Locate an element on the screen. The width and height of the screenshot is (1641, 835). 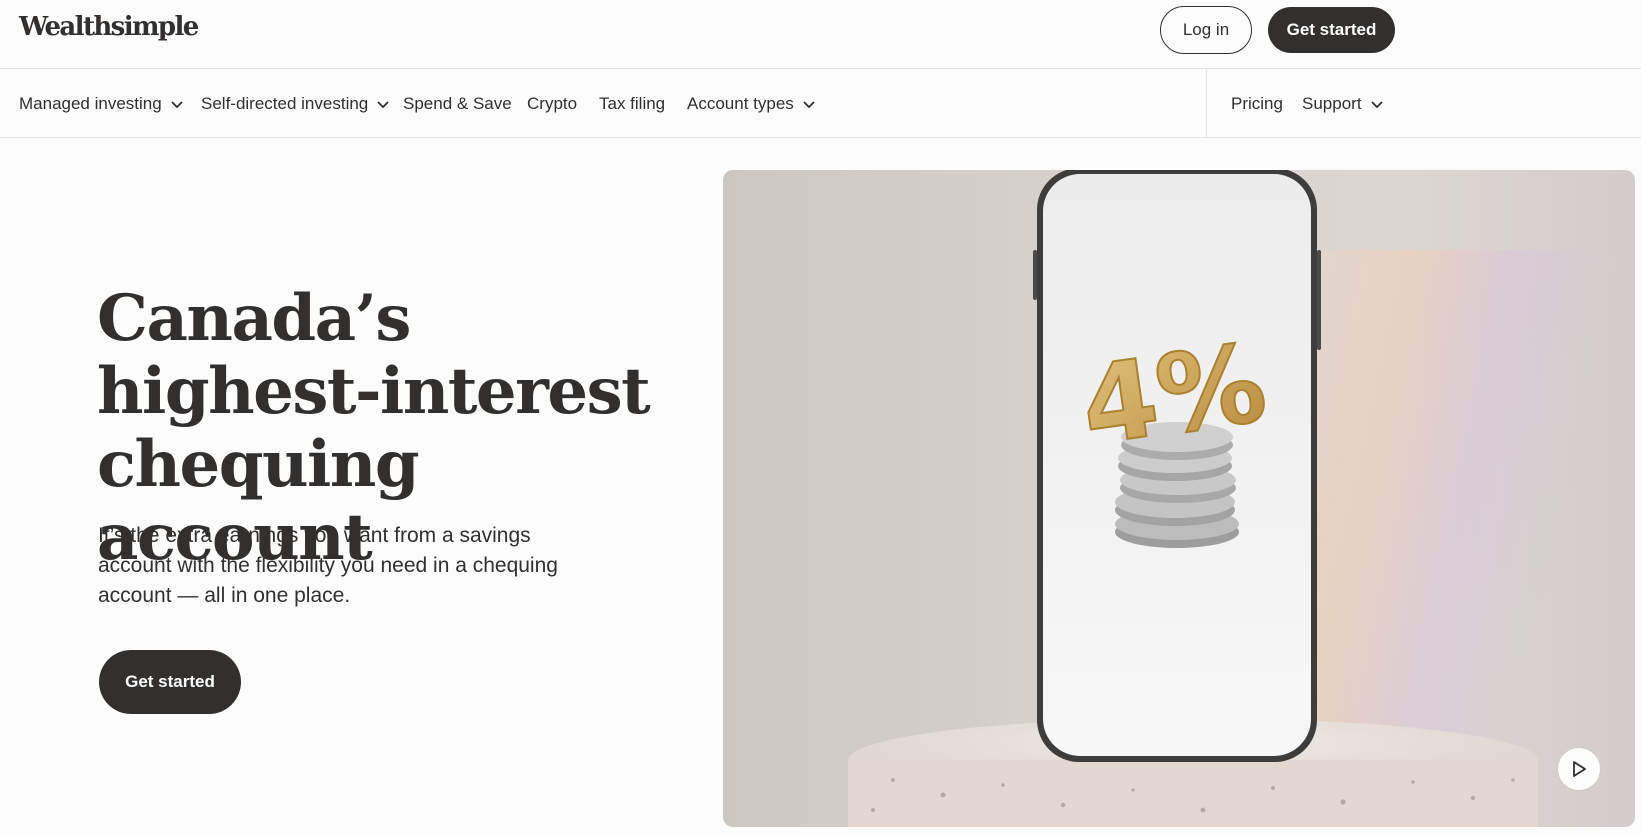
nav-label: Crypto is located at coordinates (552, 103).